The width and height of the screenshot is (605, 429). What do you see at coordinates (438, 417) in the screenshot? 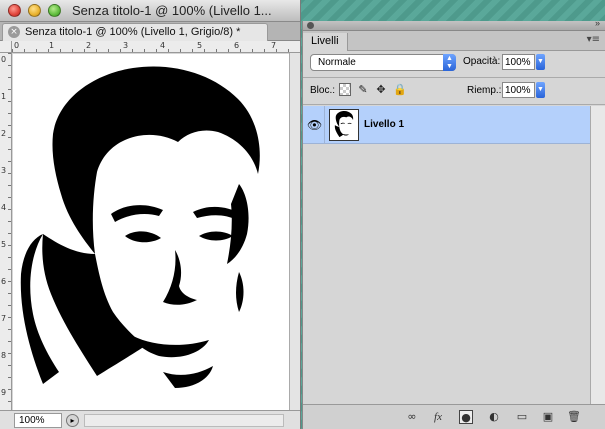
I see `fx-icon: fx` at bounding box center [438, 417].